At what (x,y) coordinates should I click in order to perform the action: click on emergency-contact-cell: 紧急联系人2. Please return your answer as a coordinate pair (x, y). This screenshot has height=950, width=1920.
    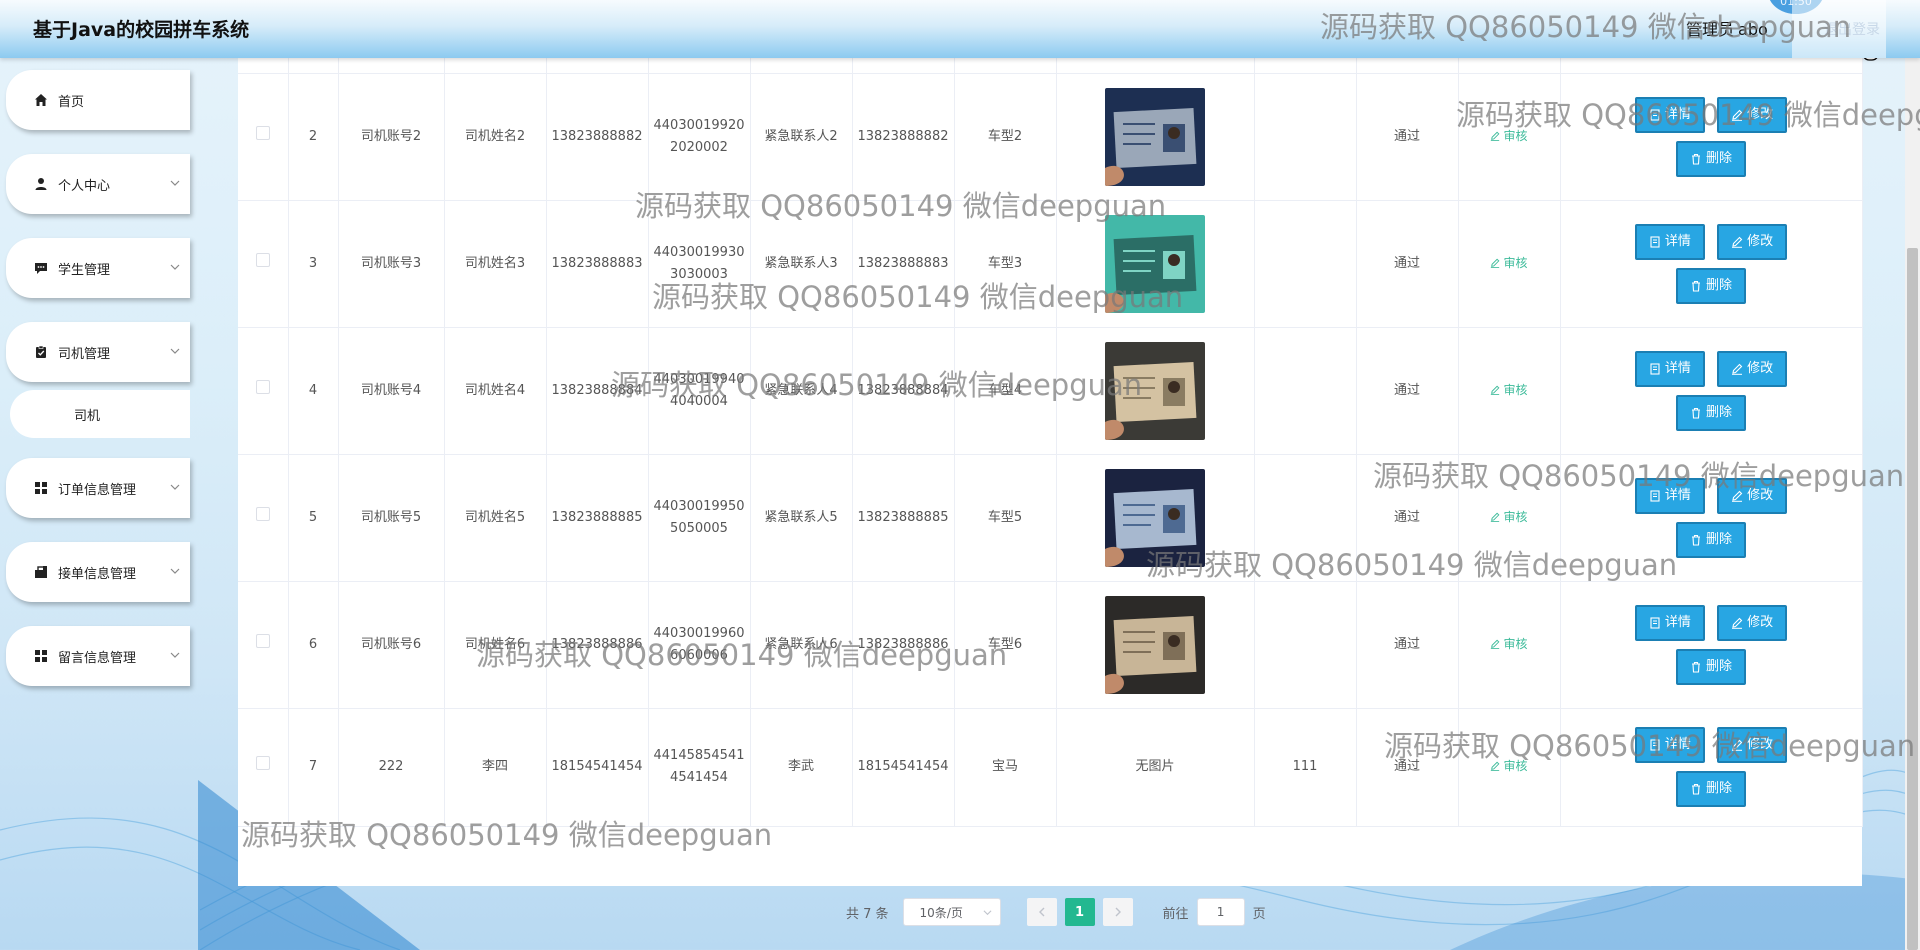
    Looking at the image, I should click on (801, 137).